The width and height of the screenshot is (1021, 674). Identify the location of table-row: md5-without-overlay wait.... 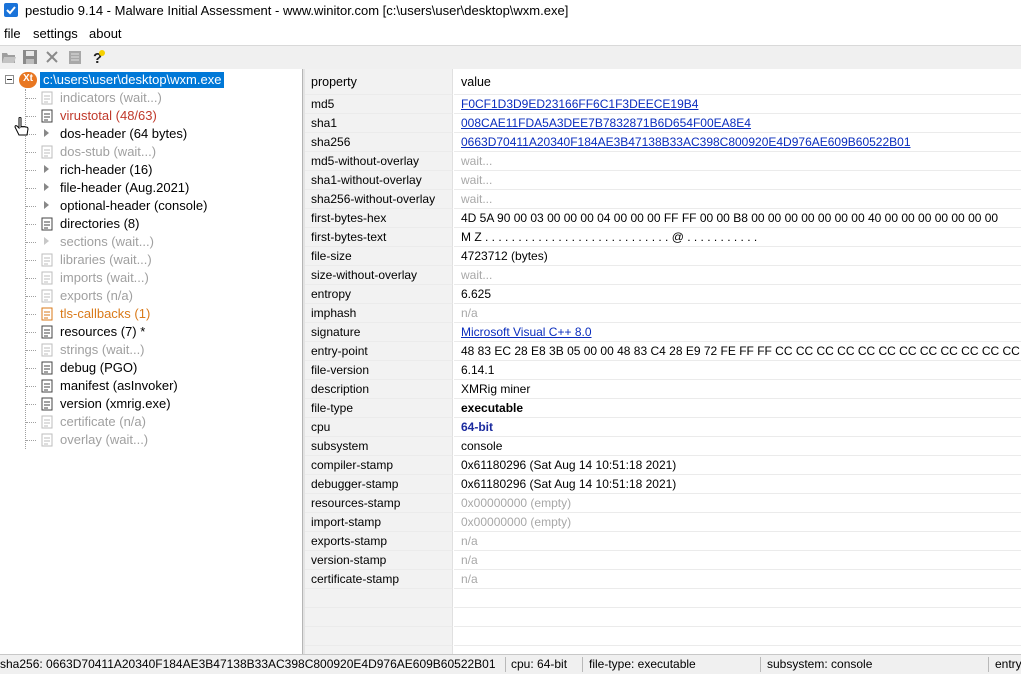
(663, 161).